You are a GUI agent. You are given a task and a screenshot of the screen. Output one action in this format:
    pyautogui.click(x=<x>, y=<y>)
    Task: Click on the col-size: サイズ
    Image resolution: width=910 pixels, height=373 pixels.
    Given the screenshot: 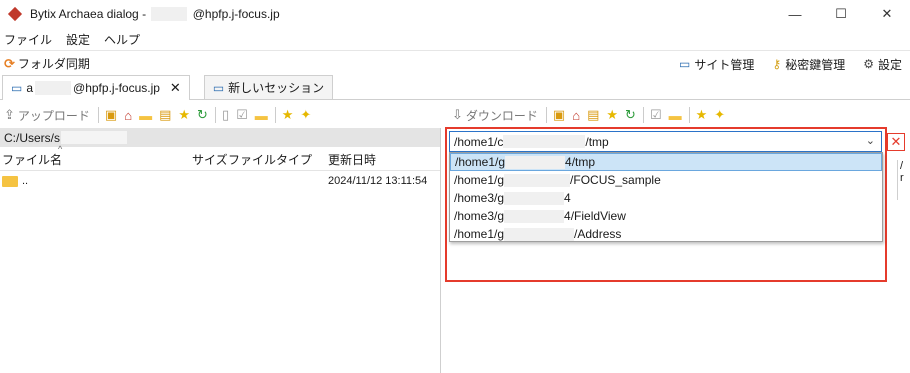 What is the action you would take?
    pyautogui.click(x=210, y=159)
    